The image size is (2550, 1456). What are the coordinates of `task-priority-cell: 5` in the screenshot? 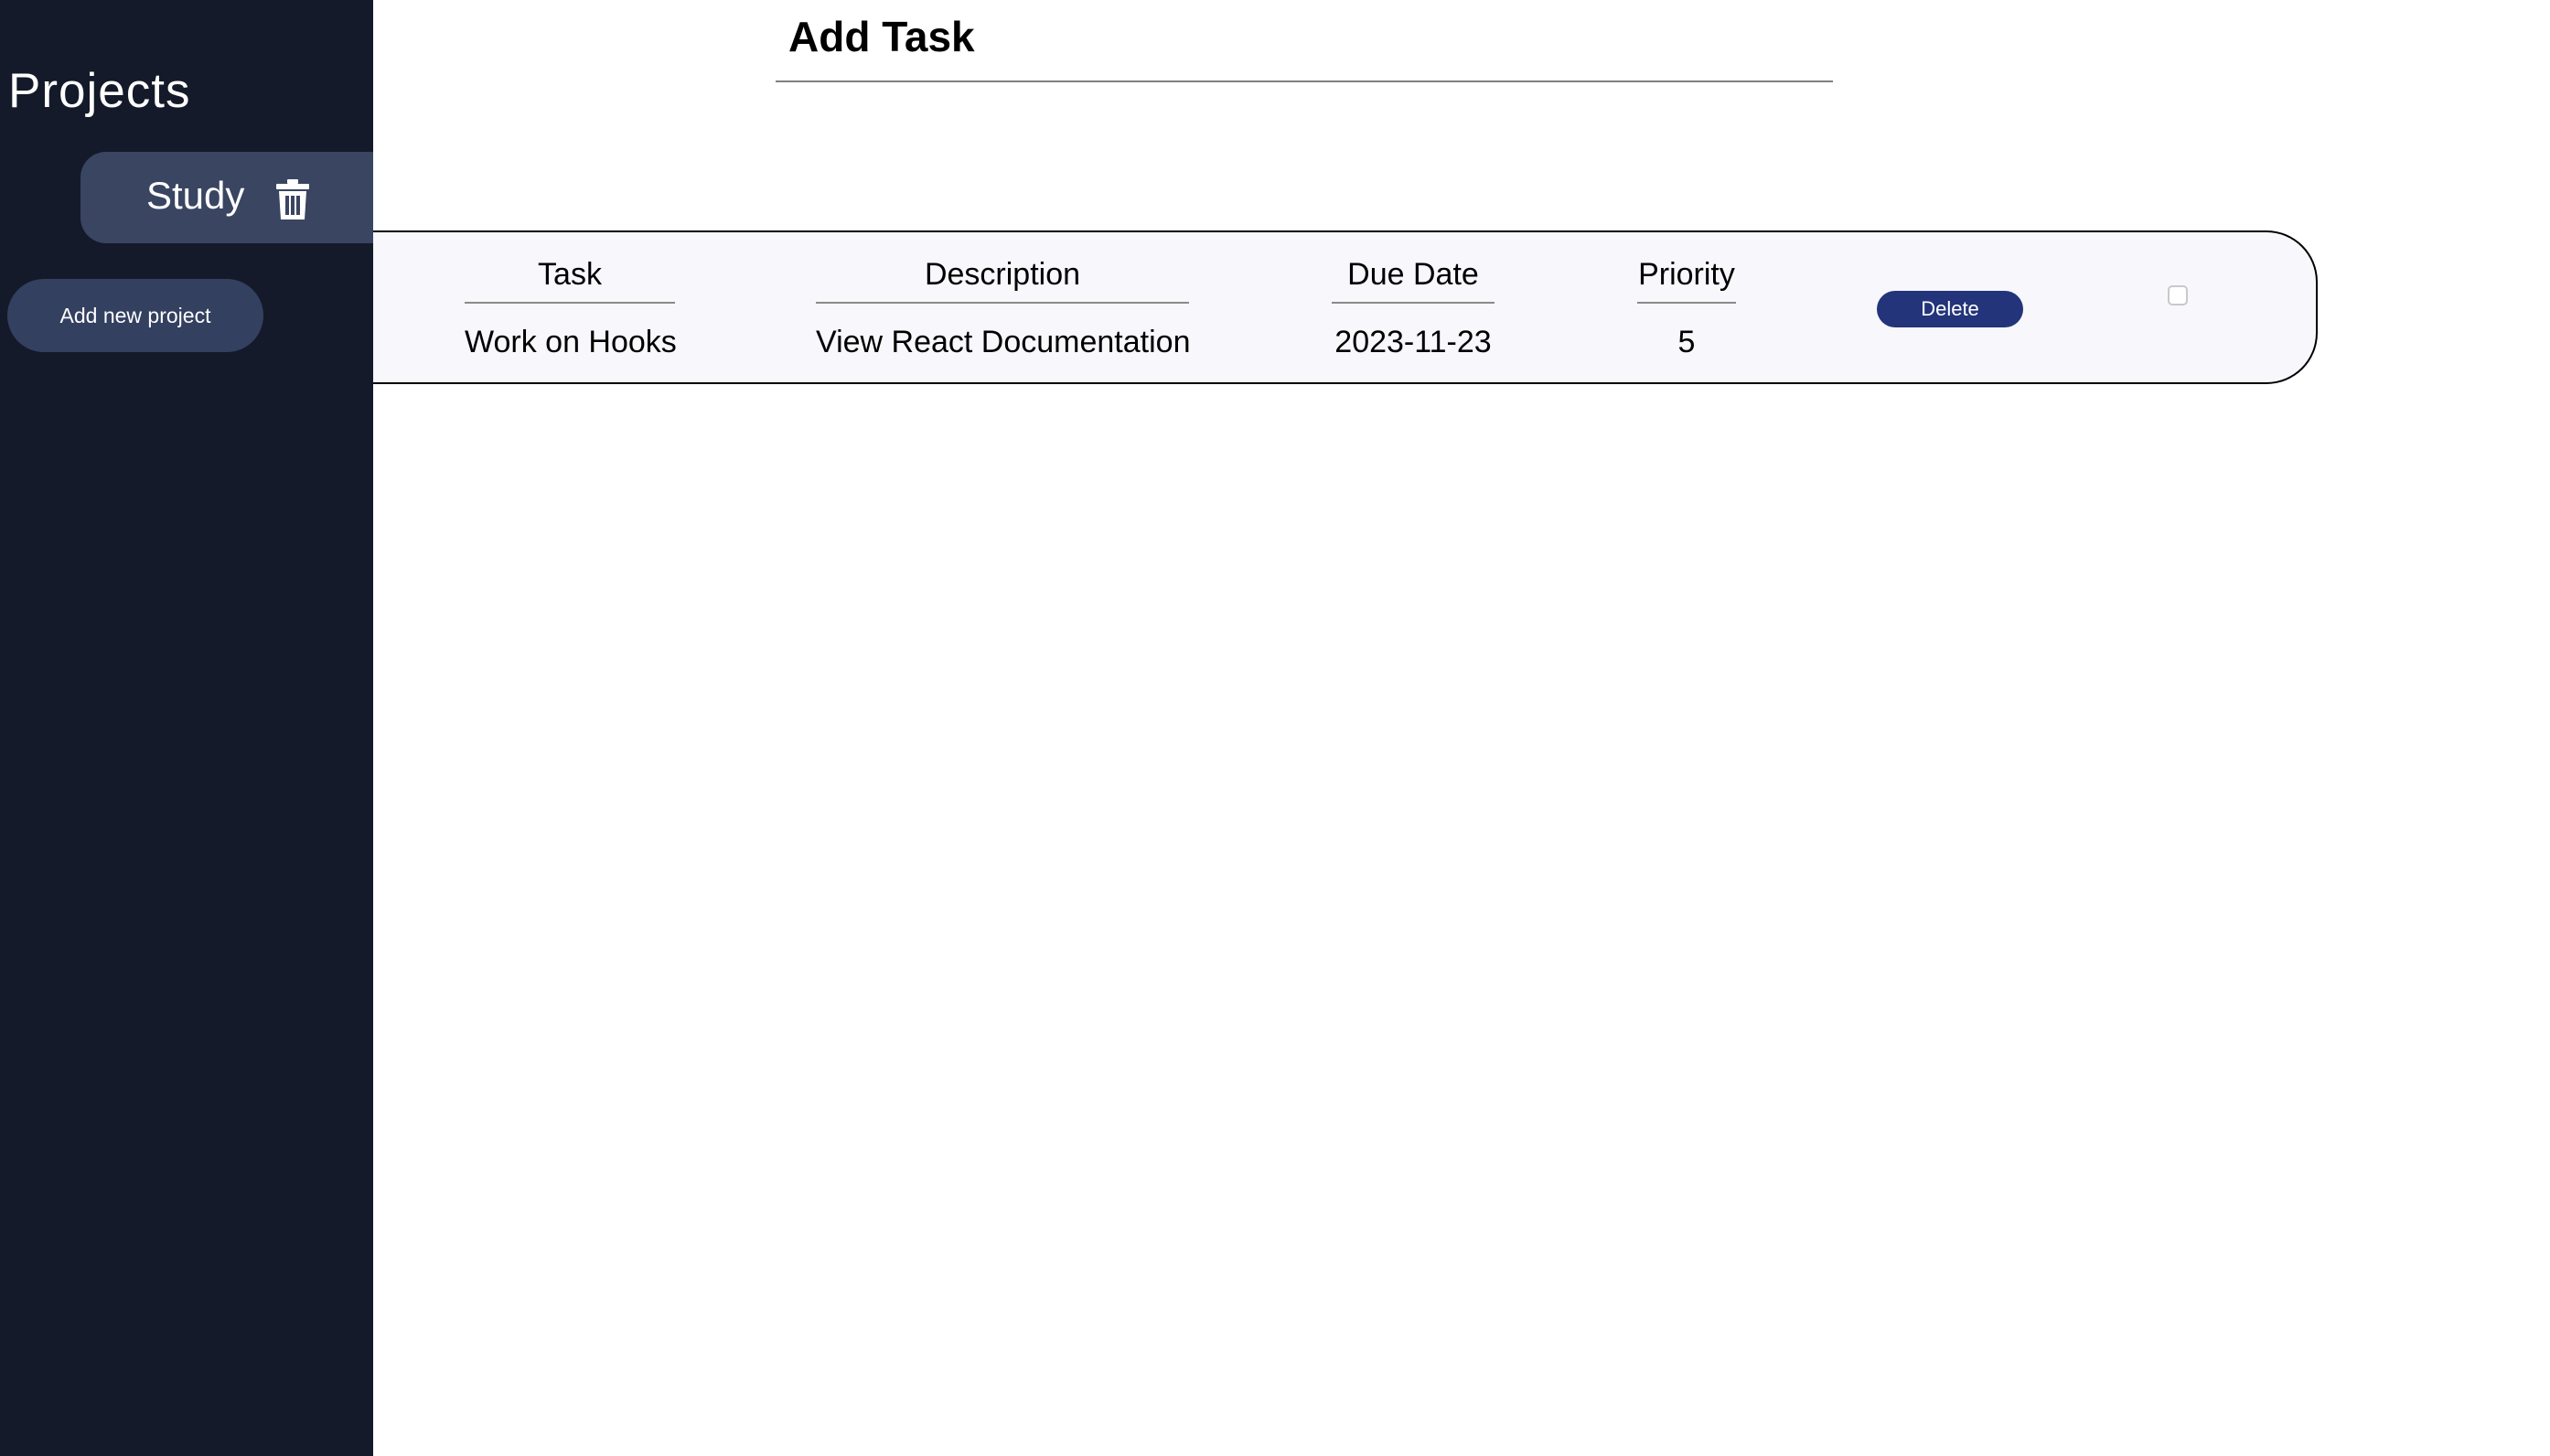 It's located at (1686, 342).